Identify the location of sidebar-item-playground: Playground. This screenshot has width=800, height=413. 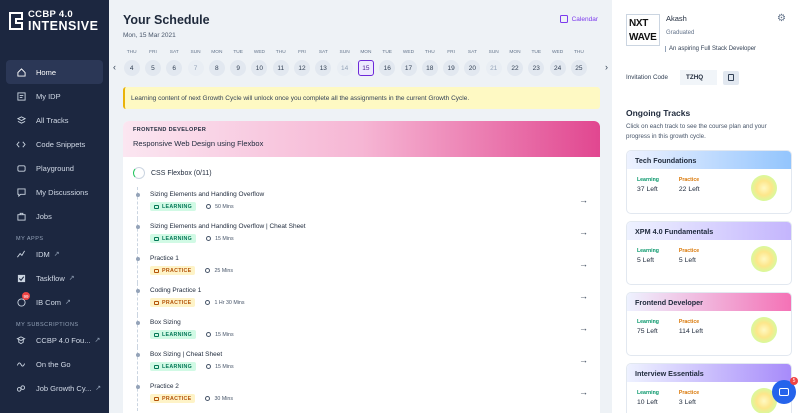
(54, 168).